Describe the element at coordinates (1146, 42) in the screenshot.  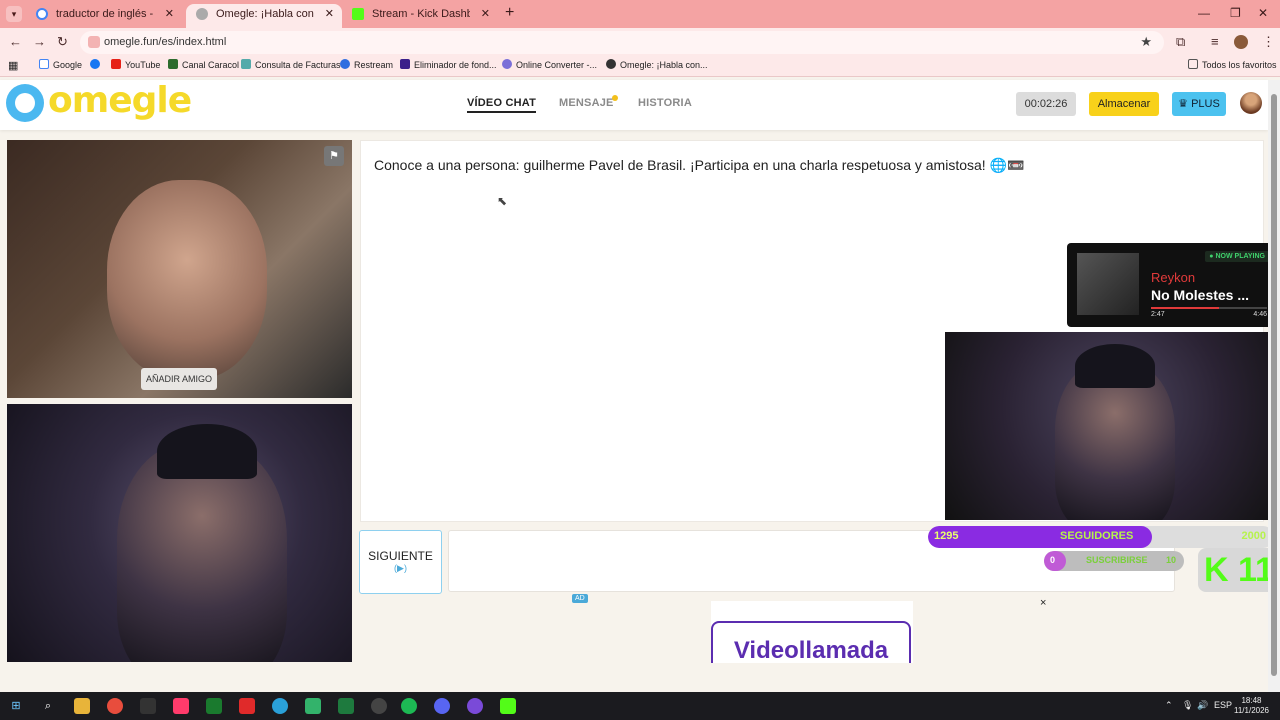
I see `bookmark-star-icon: ★` at that location.